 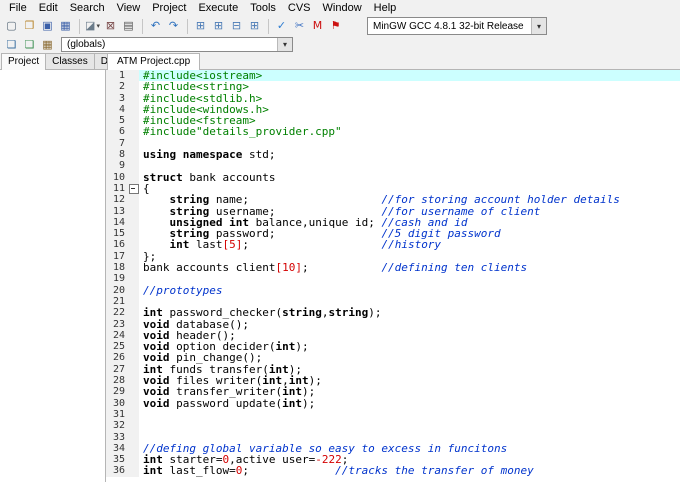 I want to click on print-icon: ▤, so click(x=128, y=26).